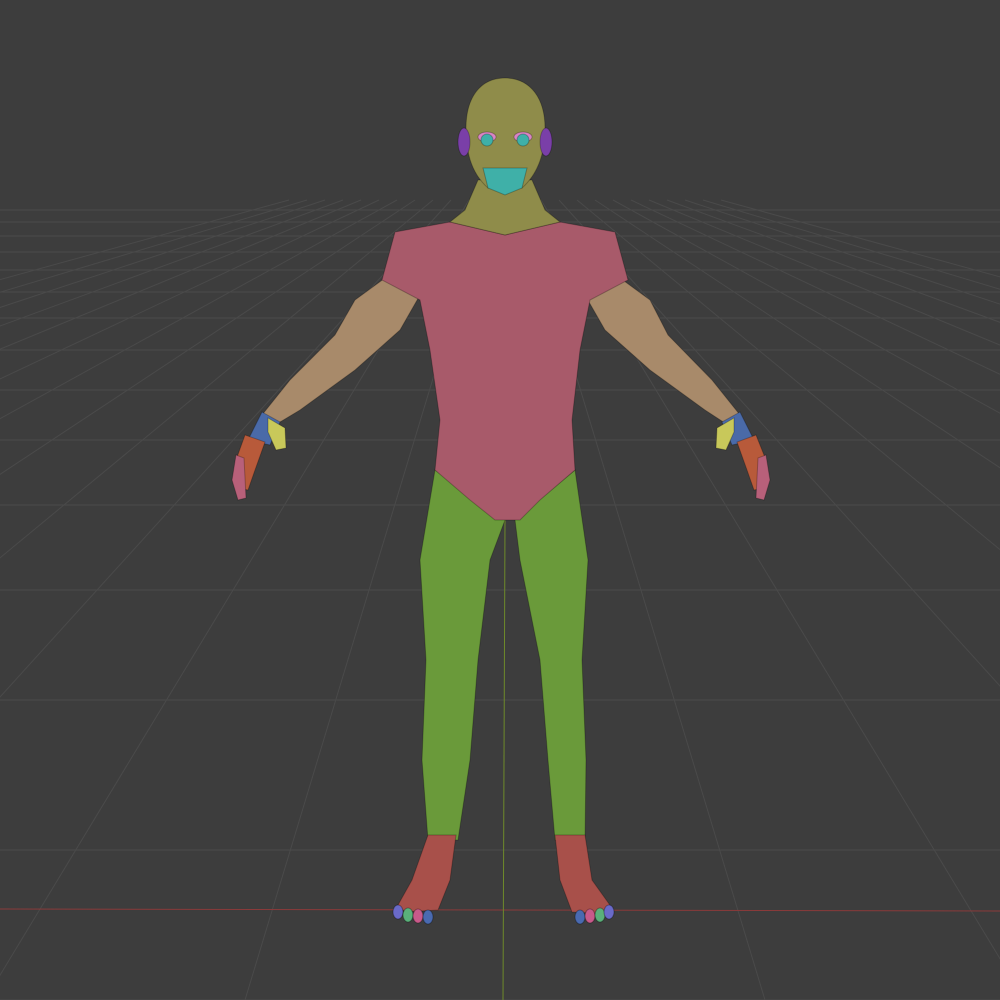 The image size is (1000, 1000). What do you see at coordinates (464, 142) in the screenshot?
I see `left-ear` at bounding box center [464, 142].